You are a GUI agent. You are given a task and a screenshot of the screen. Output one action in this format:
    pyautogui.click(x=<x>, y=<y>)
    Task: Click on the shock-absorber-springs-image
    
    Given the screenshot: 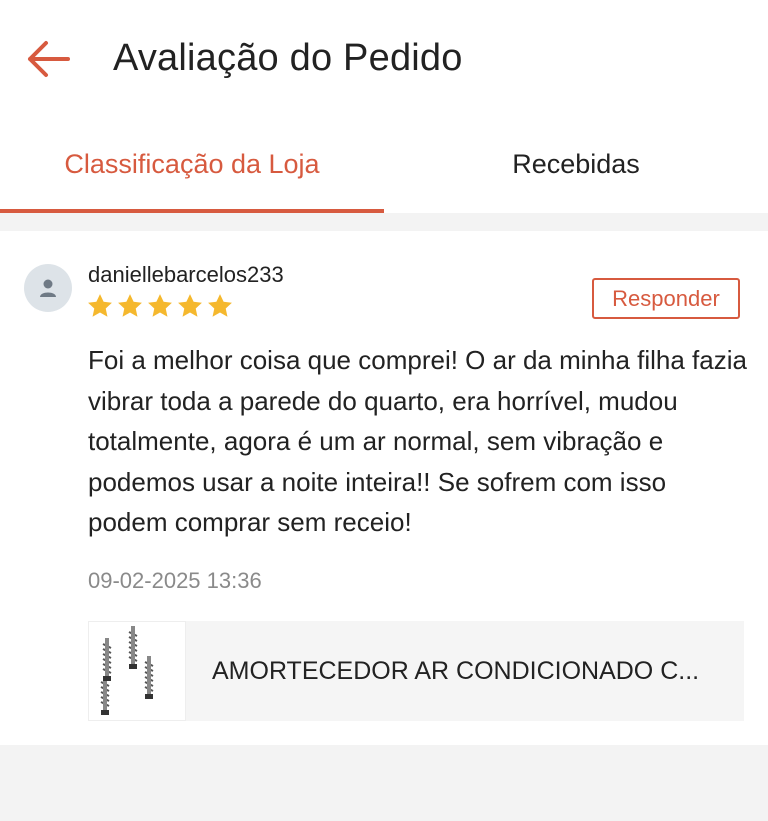 What is the action you would take?
    pyautogui.click(x=127, y=670)
    